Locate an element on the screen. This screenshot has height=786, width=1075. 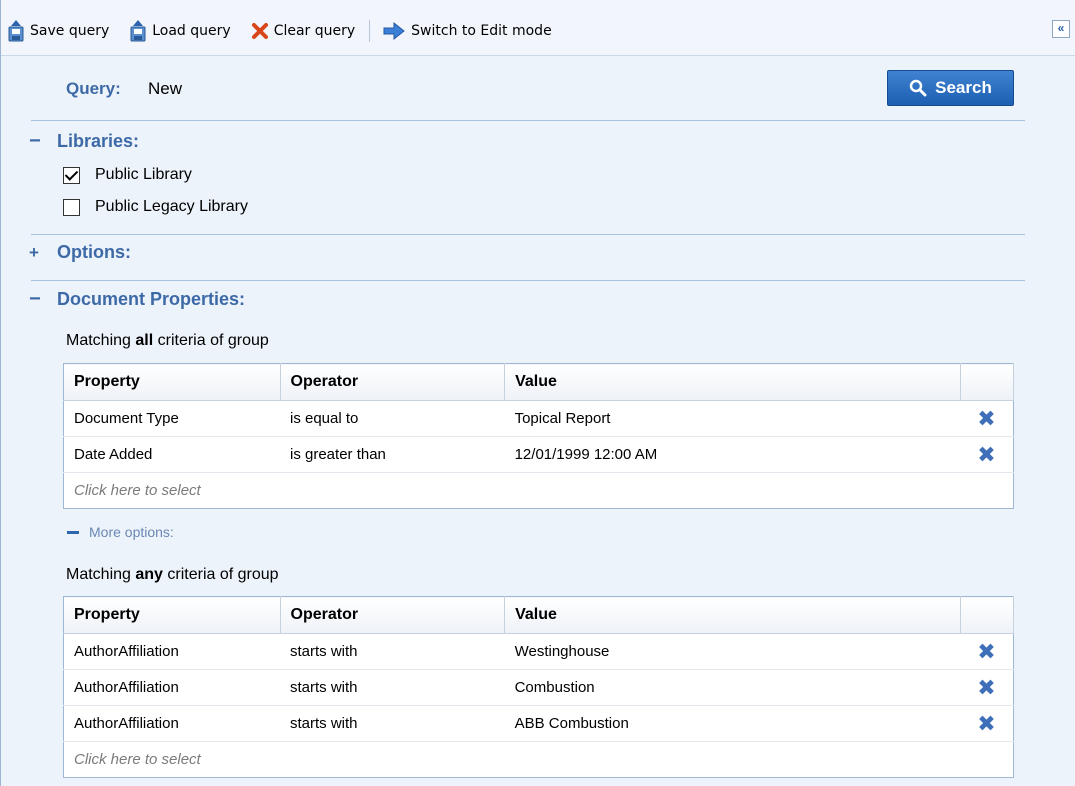
more-options-toggle: More options: is located at coordinates (120, 532).